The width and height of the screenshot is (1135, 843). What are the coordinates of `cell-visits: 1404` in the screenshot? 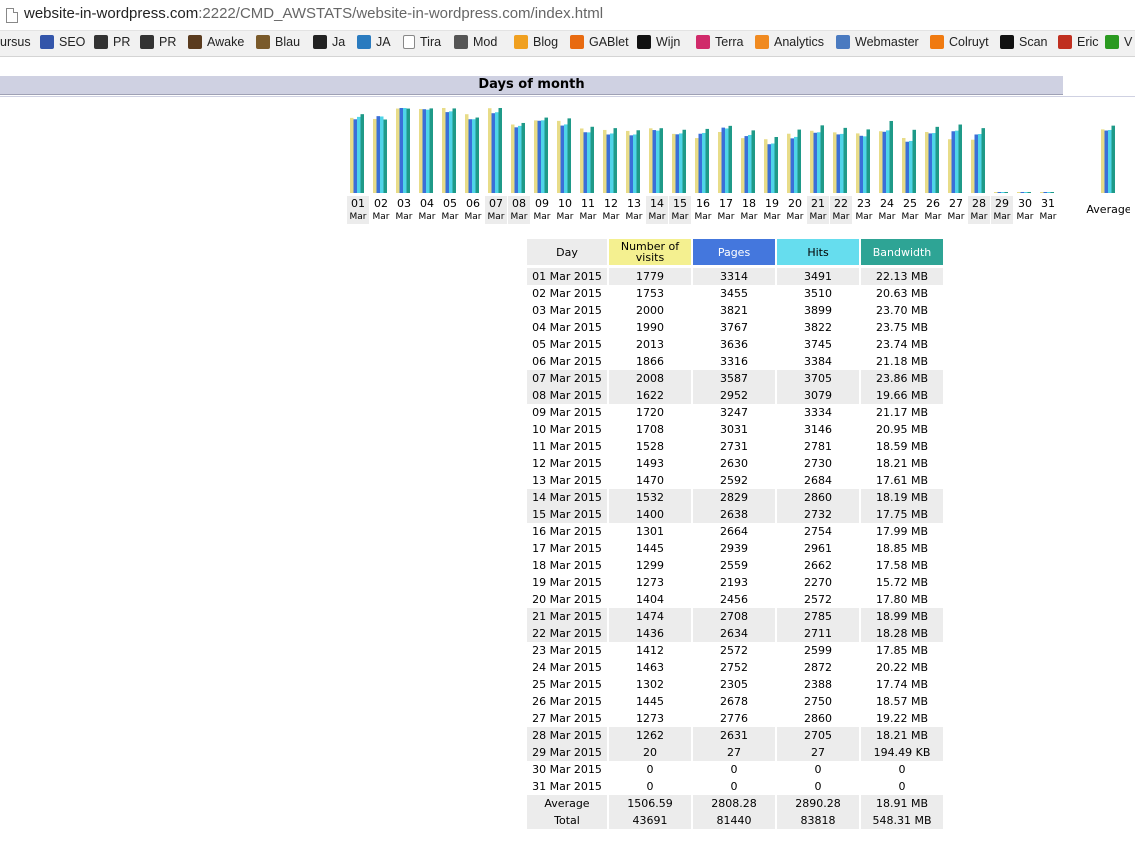 It's located at (650, 599).